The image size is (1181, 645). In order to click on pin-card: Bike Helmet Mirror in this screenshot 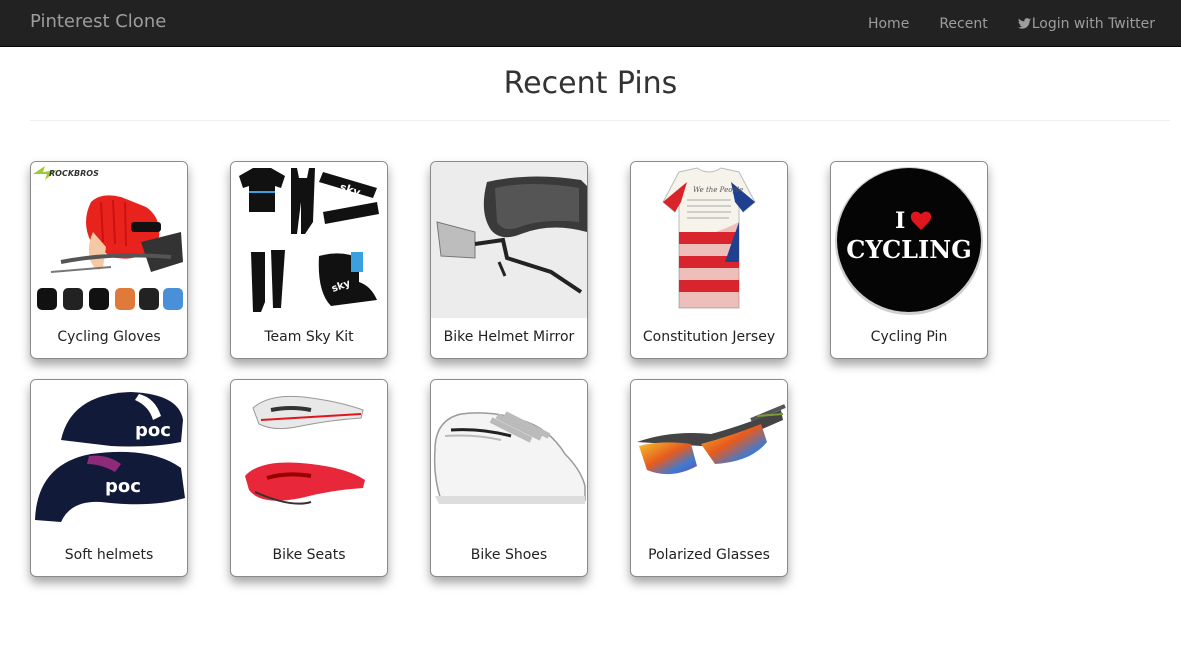, I will do `click(509, 260)`.